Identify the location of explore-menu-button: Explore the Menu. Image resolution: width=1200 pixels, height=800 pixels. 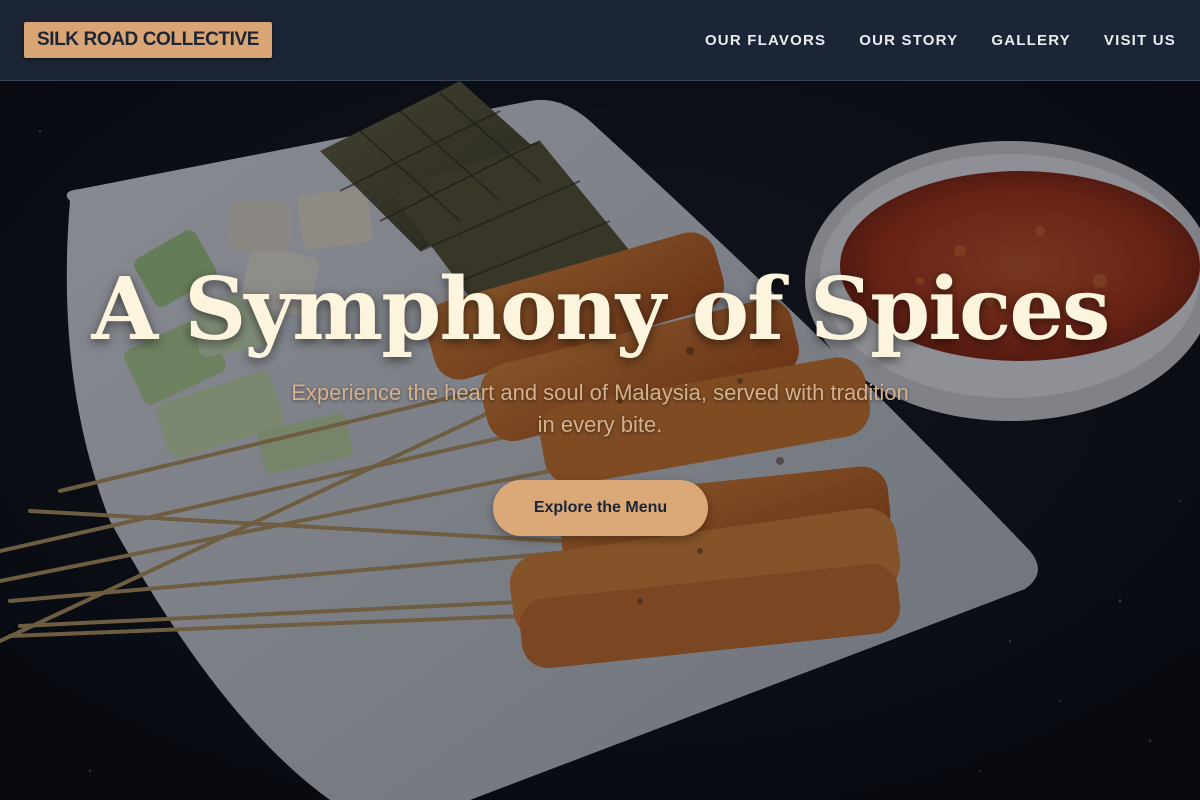
(600, 508).